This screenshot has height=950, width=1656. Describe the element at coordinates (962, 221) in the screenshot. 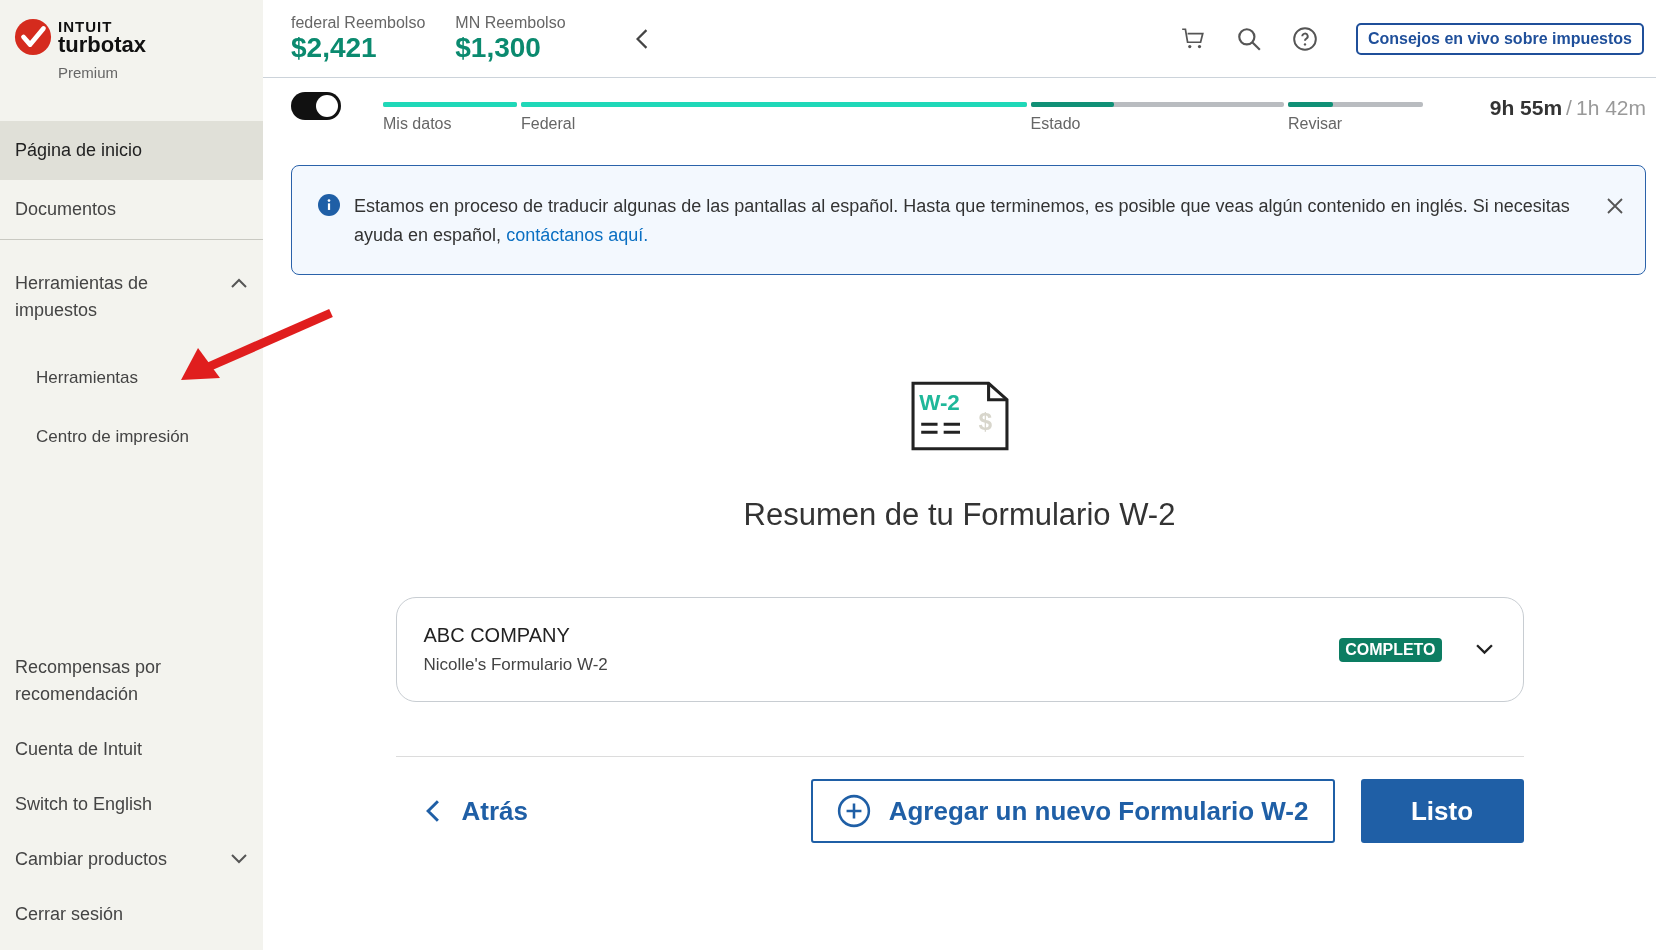

I see `banner-message: Estamos en proceso de traducir algunas de las pantallas al español. Hasta que terminemos, es posible que veas algún contenido en inglés. Si necesitas ayuda en español, contáctanos aquí.` at that location.